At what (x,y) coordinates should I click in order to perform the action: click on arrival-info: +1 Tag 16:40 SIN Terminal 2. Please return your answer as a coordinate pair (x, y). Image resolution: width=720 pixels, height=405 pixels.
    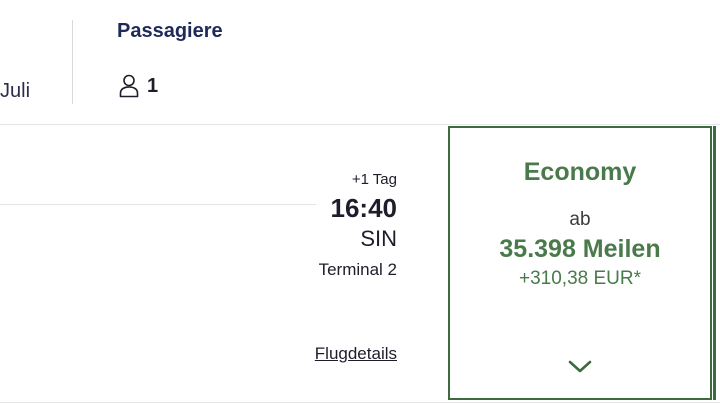
    Looking at the image, I should click on (358, 227).